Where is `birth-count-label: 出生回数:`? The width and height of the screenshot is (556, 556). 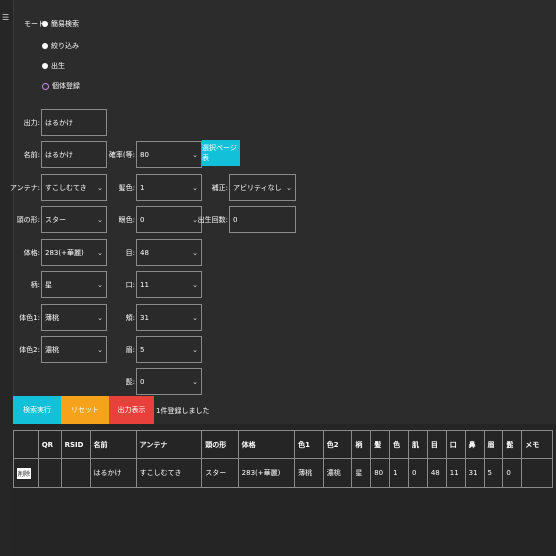
birth-count-label: 出生回数: is located at coordinates (212, 220).